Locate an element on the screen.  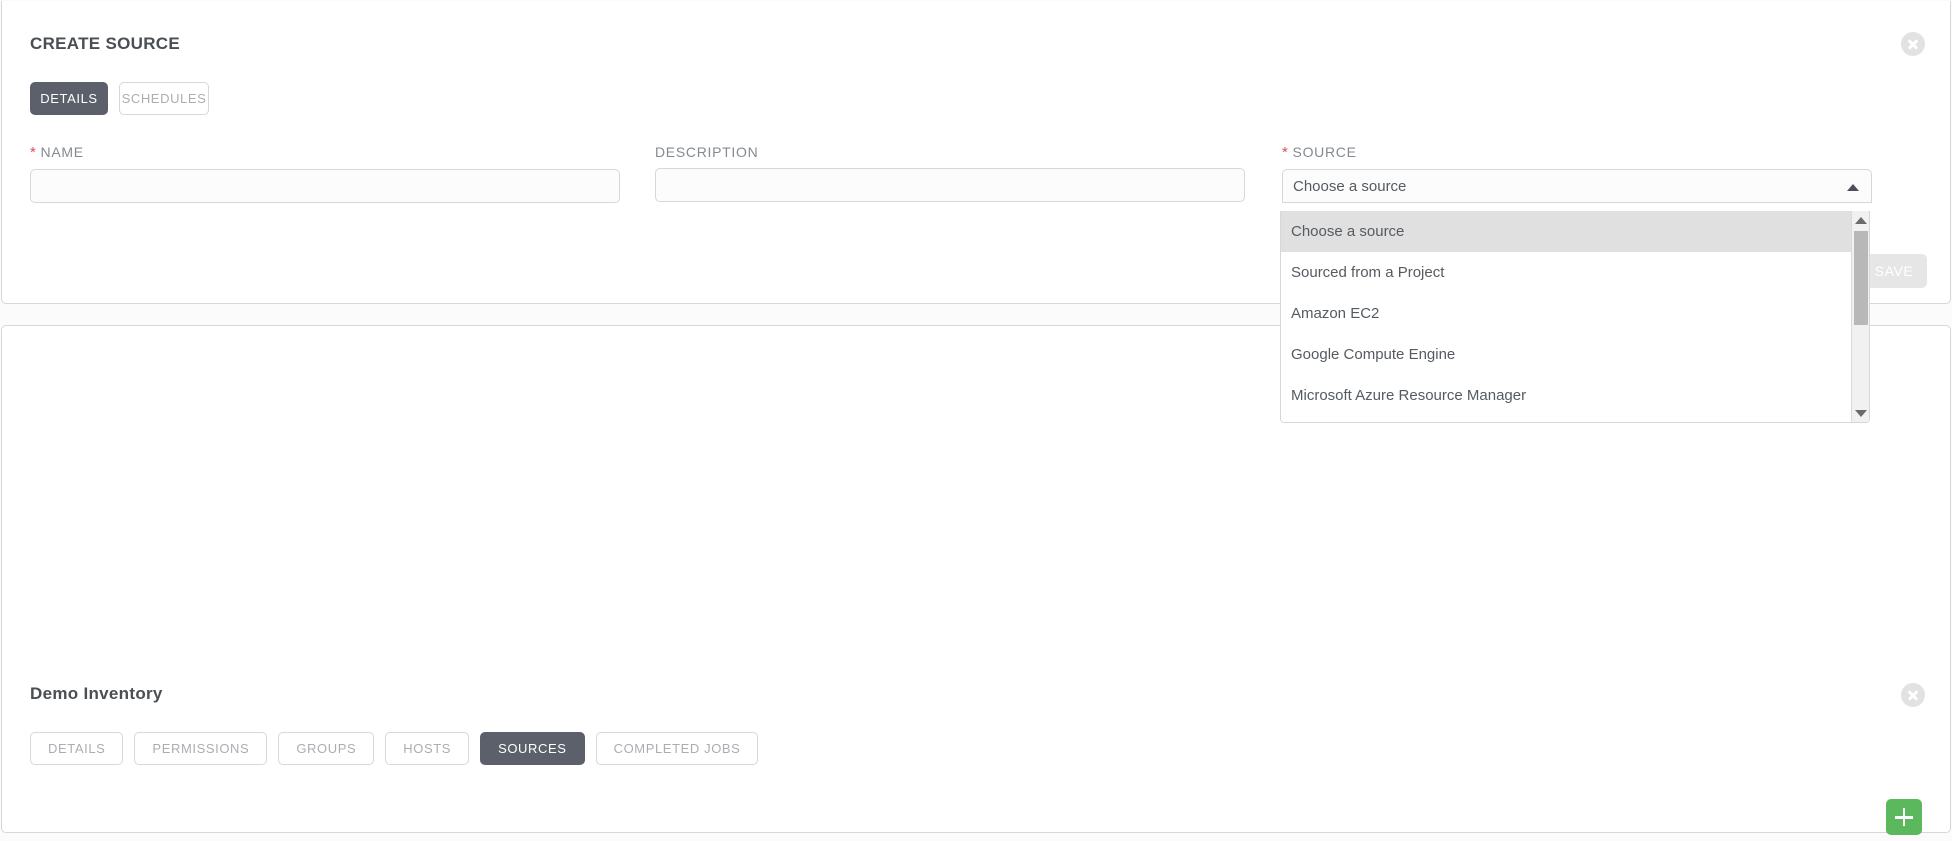
scrollbar-thumb is located at coordinates (1861, 278).